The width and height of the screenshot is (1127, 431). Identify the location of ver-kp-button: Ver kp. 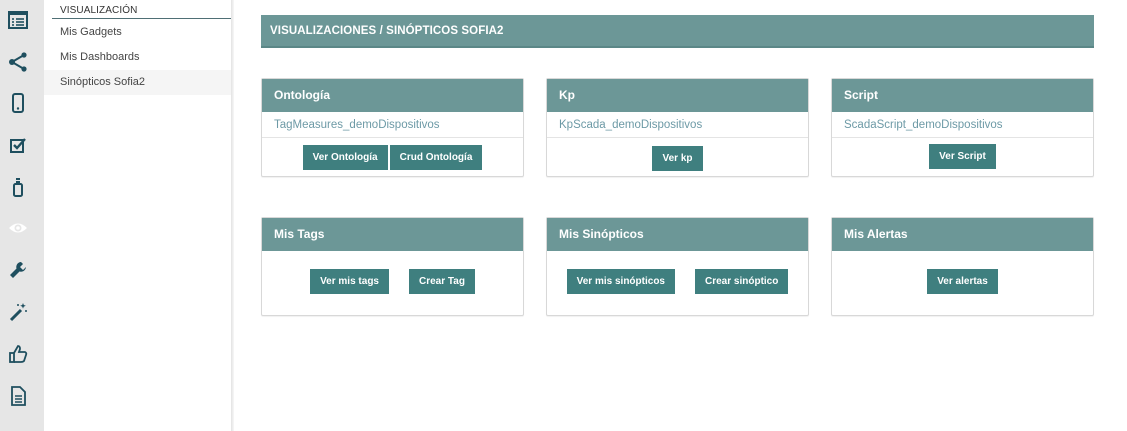
(677, 158).